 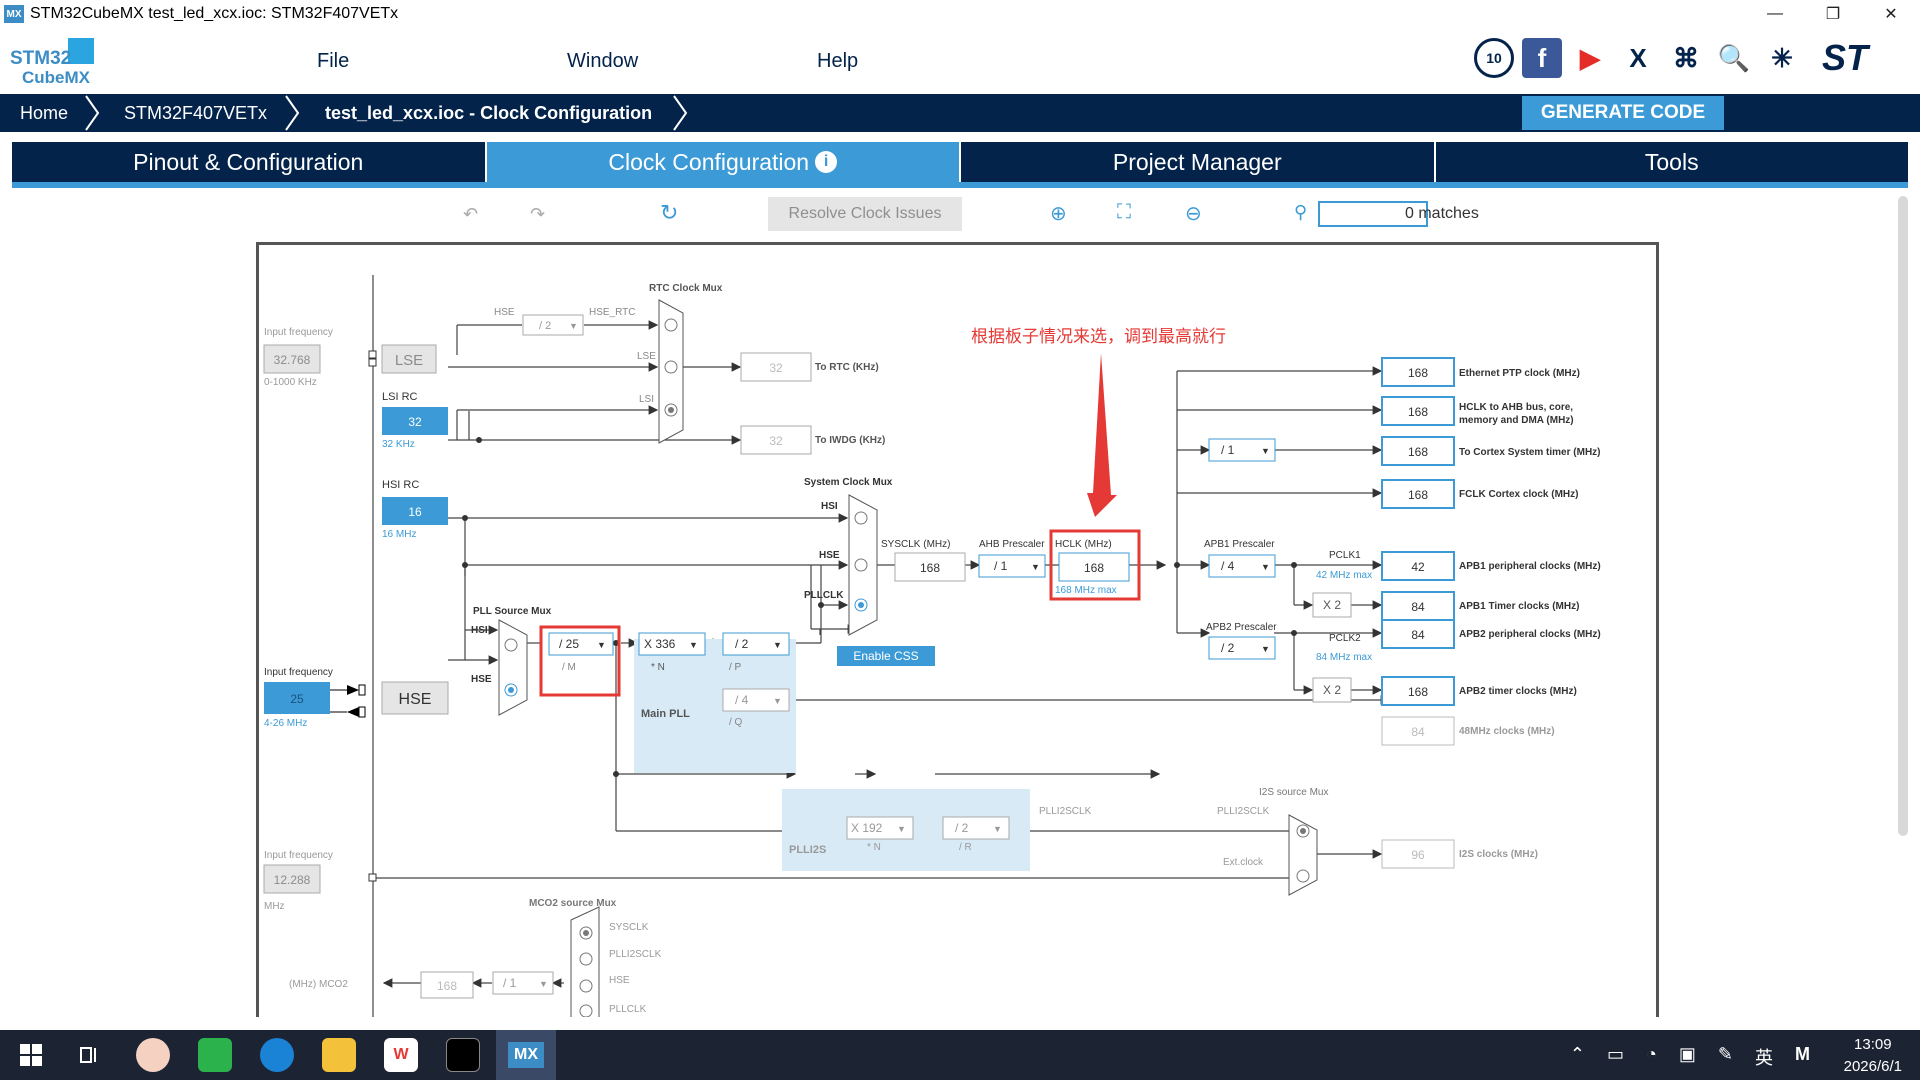 What do you see at coordinates (1903, 516) in the screenshot?
I see `vertical-scrollbar` at bounding box center [1903, 516].